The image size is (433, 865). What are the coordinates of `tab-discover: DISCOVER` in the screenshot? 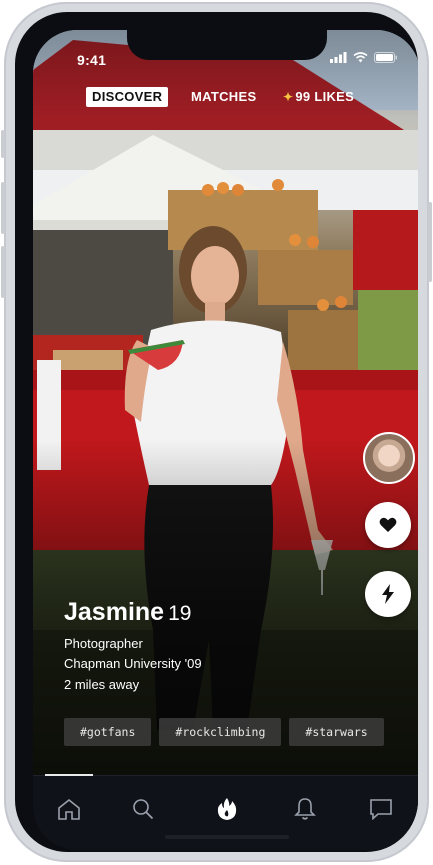 It's located at (127, 97).